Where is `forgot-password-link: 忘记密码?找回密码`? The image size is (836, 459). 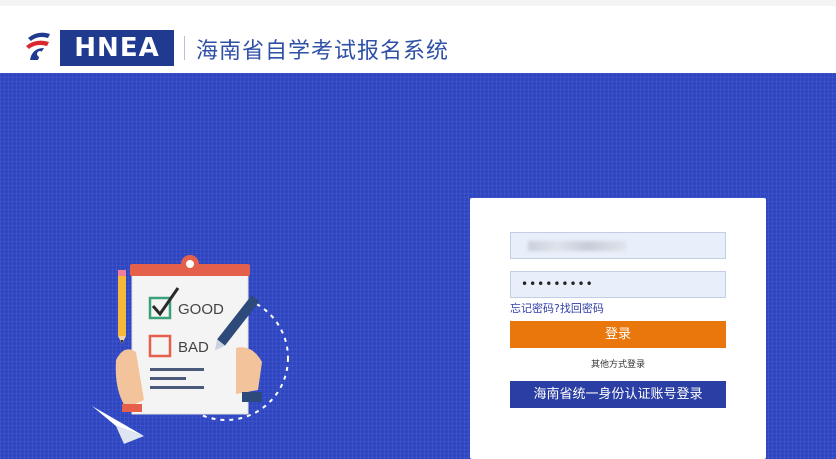 forgot-password-link: 忘记密码?找回密码 is located at coordinates (557, 308).